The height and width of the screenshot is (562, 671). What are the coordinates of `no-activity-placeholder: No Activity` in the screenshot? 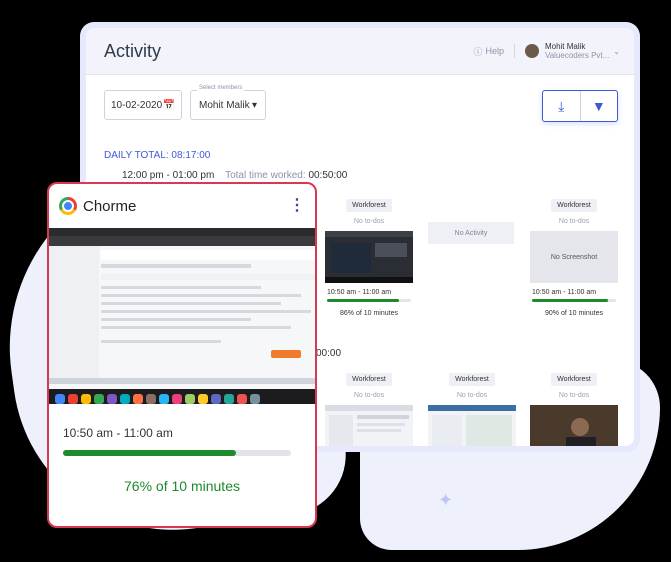 It's located at (471, 233).